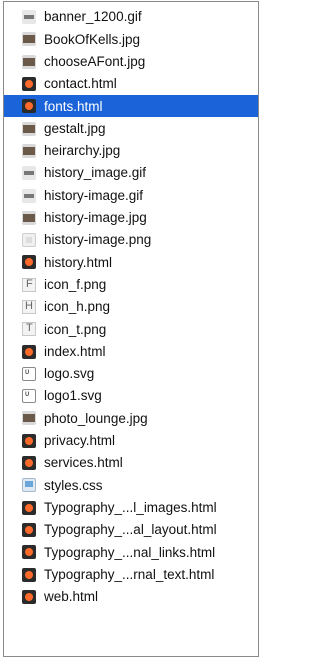  Describe the element at coordinates (80, 84) in the screenshot. I see `file-name: contact.html` at that location.